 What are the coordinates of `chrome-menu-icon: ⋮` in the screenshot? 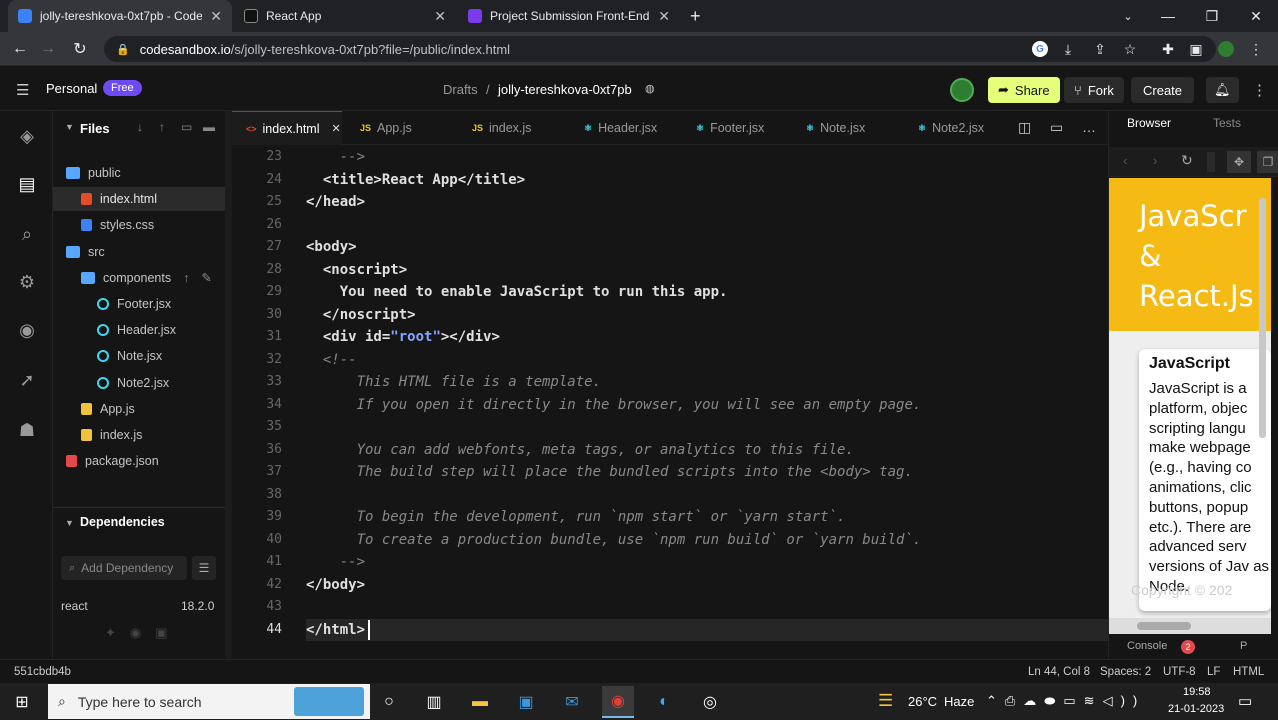 It's located at (1256, 49).